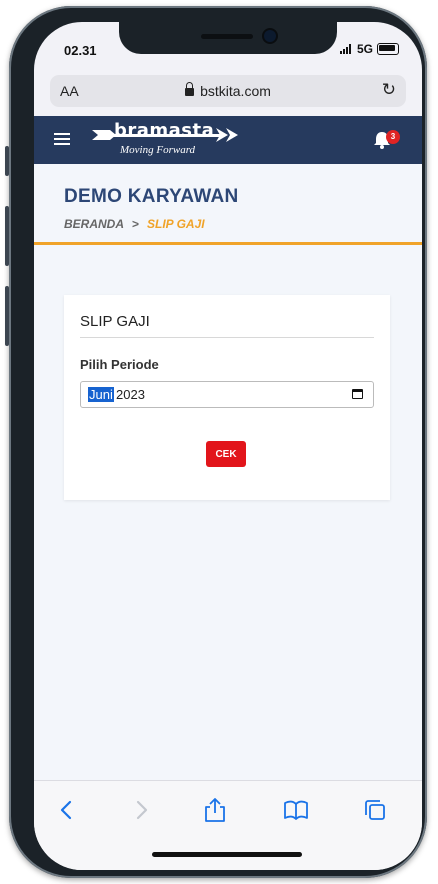 The height and width of the screenshot is (884, 438). What do you see at coordinates (235, 91) in the screenshot?
I see `url-text: bstkita.com` at bounding box center [235, 91].